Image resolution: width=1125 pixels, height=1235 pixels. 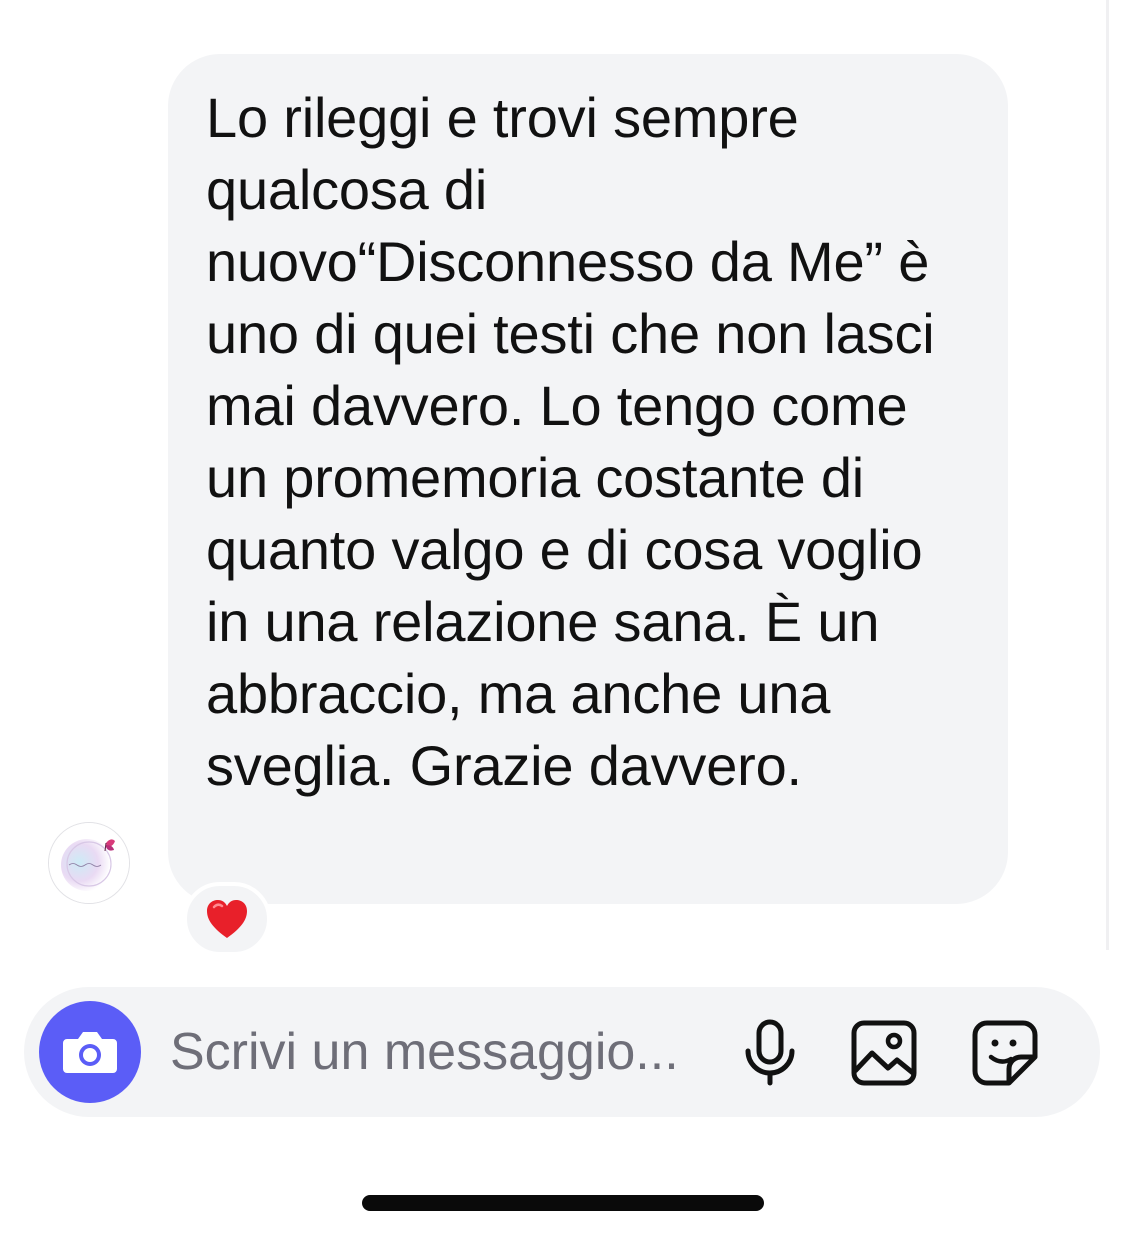 I want to click on heart-reaction, so click(x=227, y=919).